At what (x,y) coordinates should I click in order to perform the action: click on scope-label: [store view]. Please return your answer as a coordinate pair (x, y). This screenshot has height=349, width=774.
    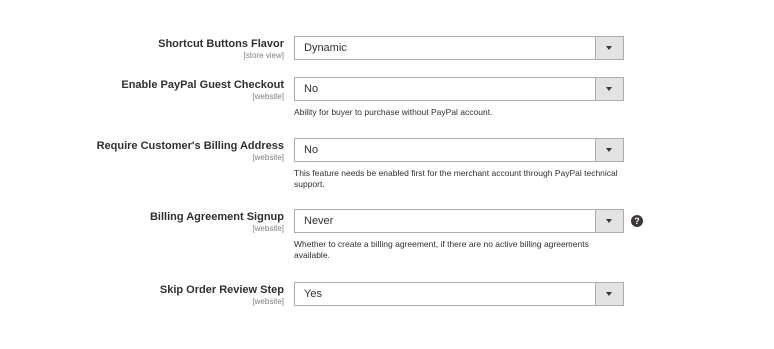
    Looking at the image, I should click on (263, 55).